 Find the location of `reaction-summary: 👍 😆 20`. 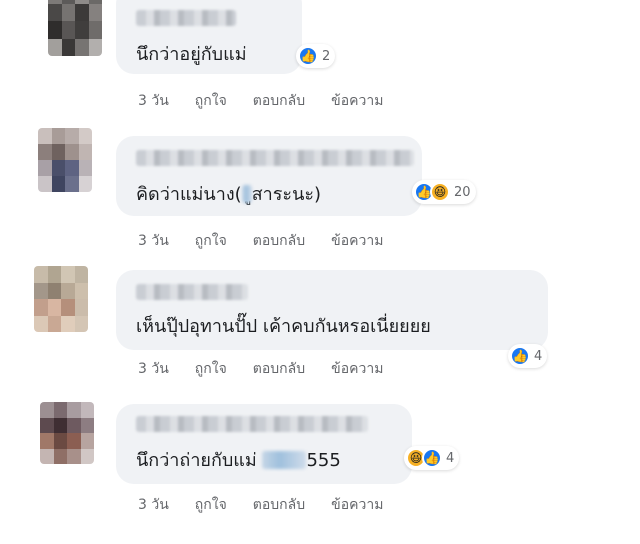

reaction-summary: 👍 😆 20 is located at coordinates (444, 192).